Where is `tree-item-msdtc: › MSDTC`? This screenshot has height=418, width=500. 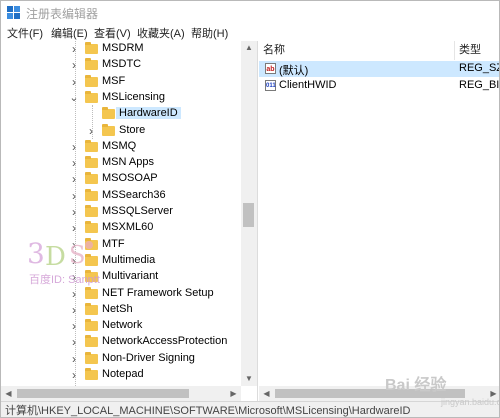
tree-item-msdtc: › MSDTC is located at coordinates (121, 65).